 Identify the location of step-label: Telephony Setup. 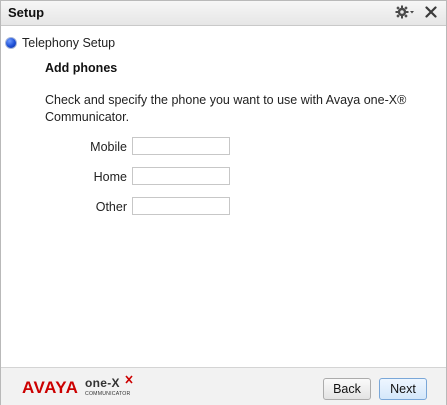
(69, 43).